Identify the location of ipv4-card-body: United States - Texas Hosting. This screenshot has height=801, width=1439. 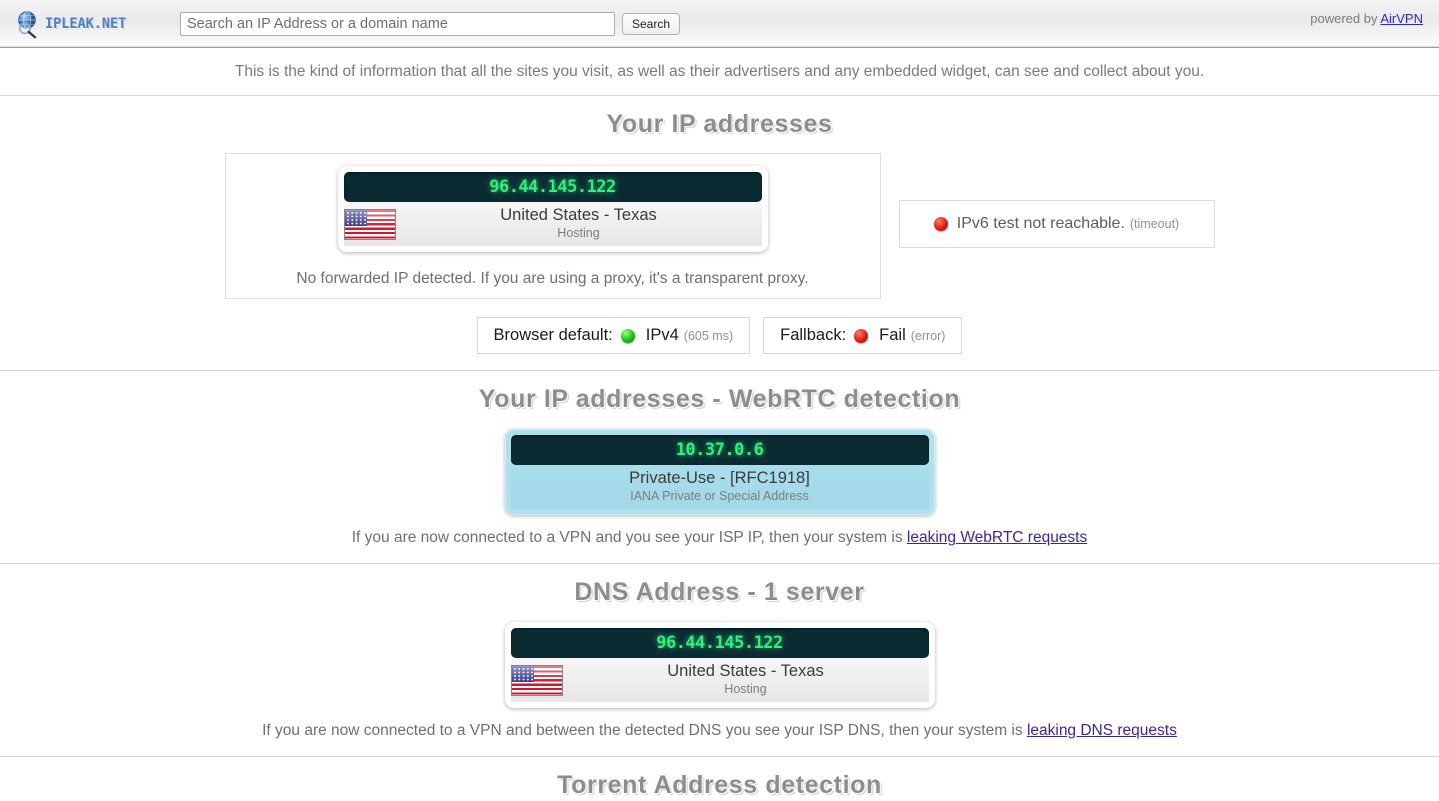
(552, 224).